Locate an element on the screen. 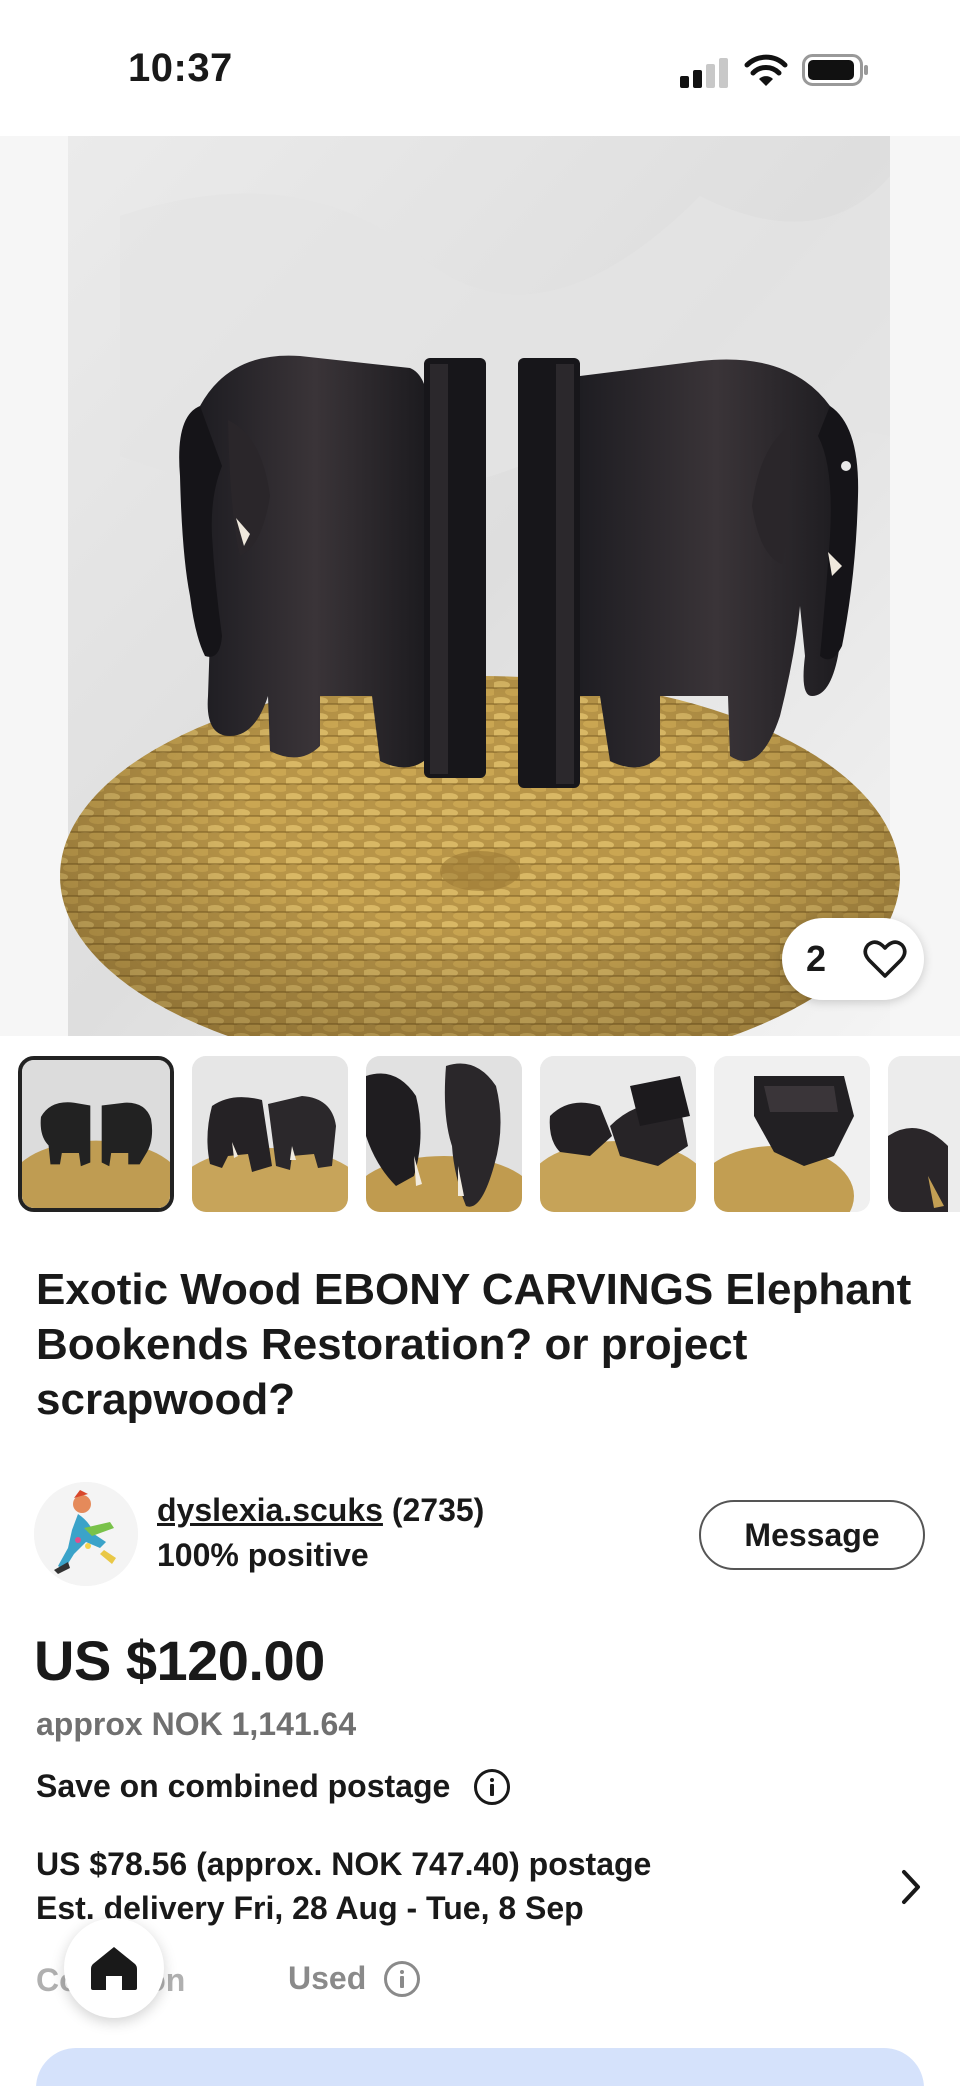 The width and height of the screenshot is (960, 2086). seller-avatar is located at coordinates (86, 1534).